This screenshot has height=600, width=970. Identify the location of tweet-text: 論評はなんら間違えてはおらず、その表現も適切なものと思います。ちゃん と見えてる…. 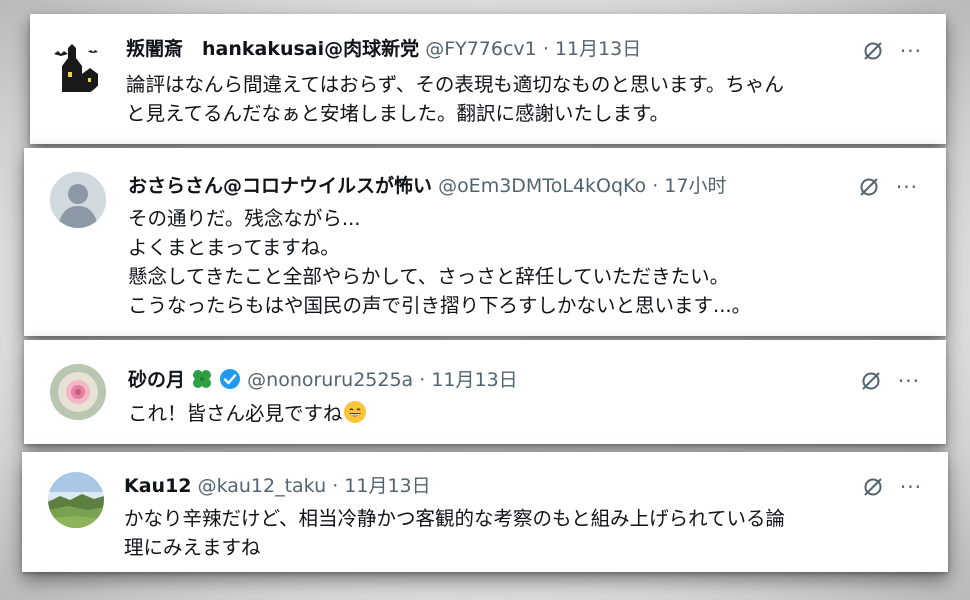
(455, 99).